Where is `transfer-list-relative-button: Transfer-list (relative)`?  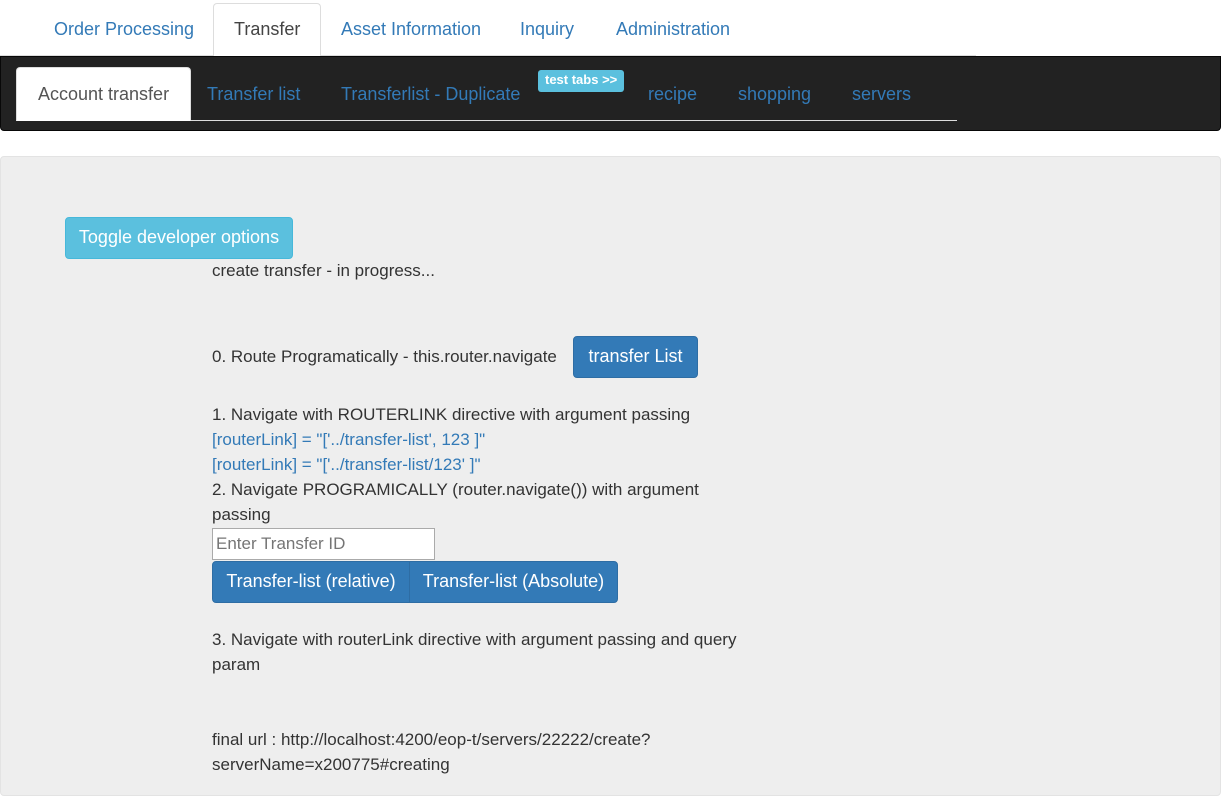 transfer-list-relative-button: Transfer-list (relative) is located at coordinates (311, 582).